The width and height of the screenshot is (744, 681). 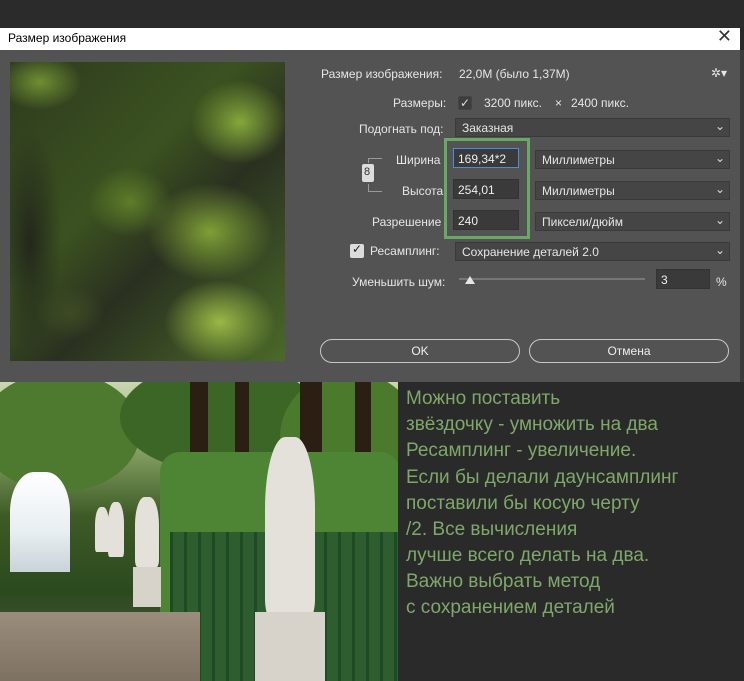 I want to click on window-edge, so click(x=742, y=216).